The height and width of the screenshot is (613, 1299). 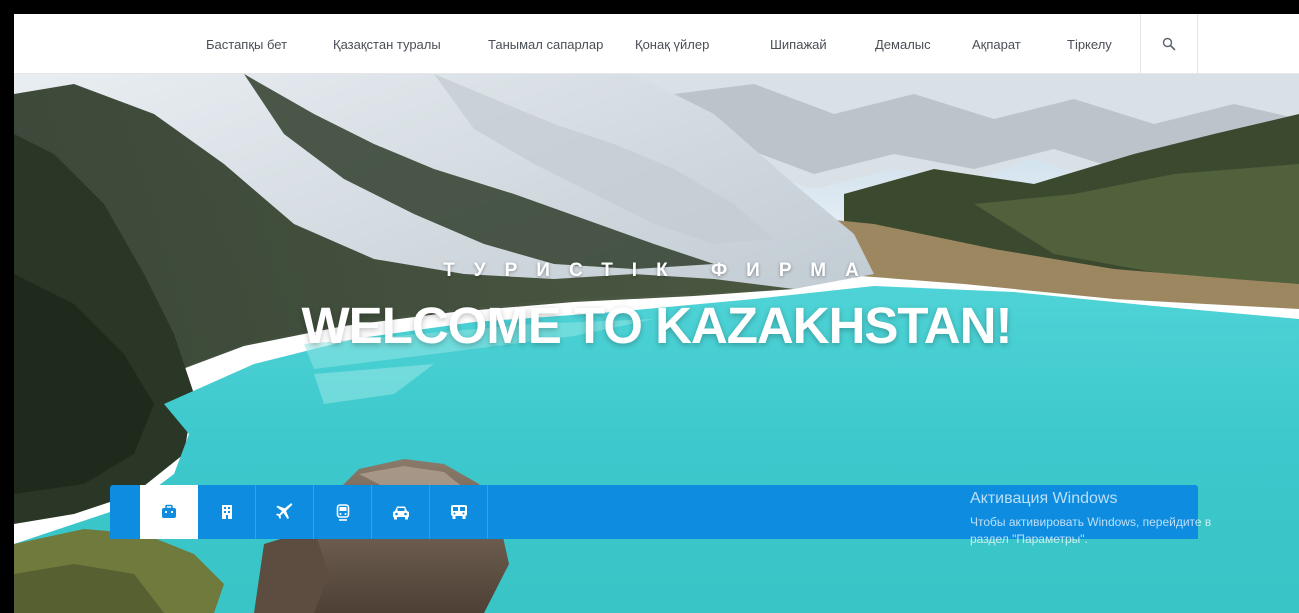 What do you see at coordinates (660, 270) in the screenshot?
I see `hero-subtitle: ТУРИСТІК ФИРМА` at bounding box center [660, 270].